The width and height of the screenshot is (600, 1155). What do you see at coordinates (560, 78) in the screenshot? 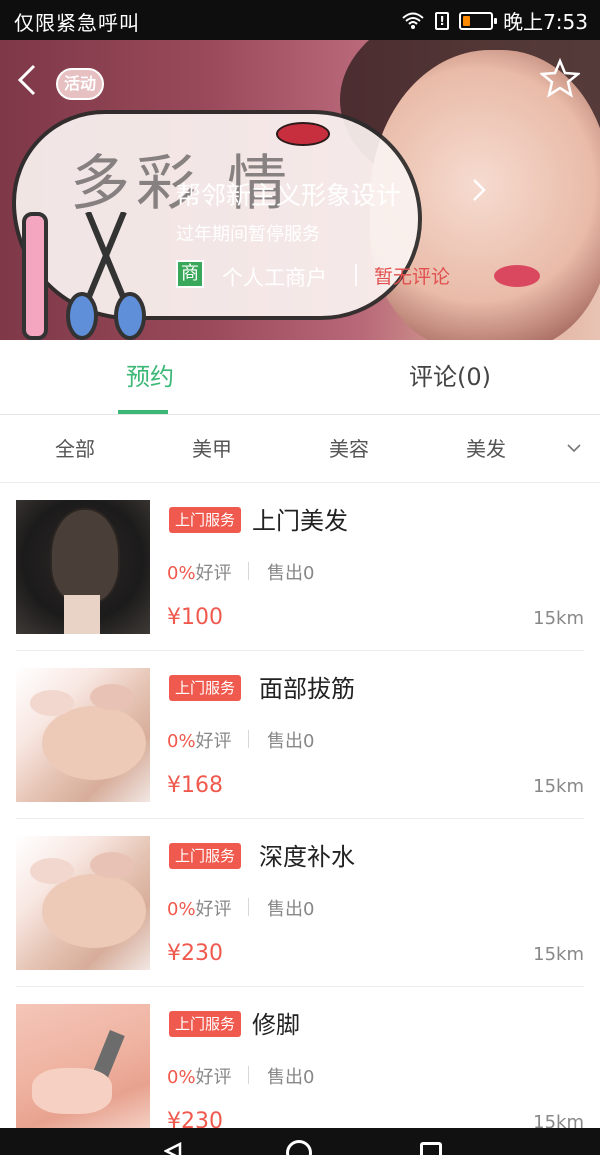
I see `star-icon` at bounding box center [560, 78].